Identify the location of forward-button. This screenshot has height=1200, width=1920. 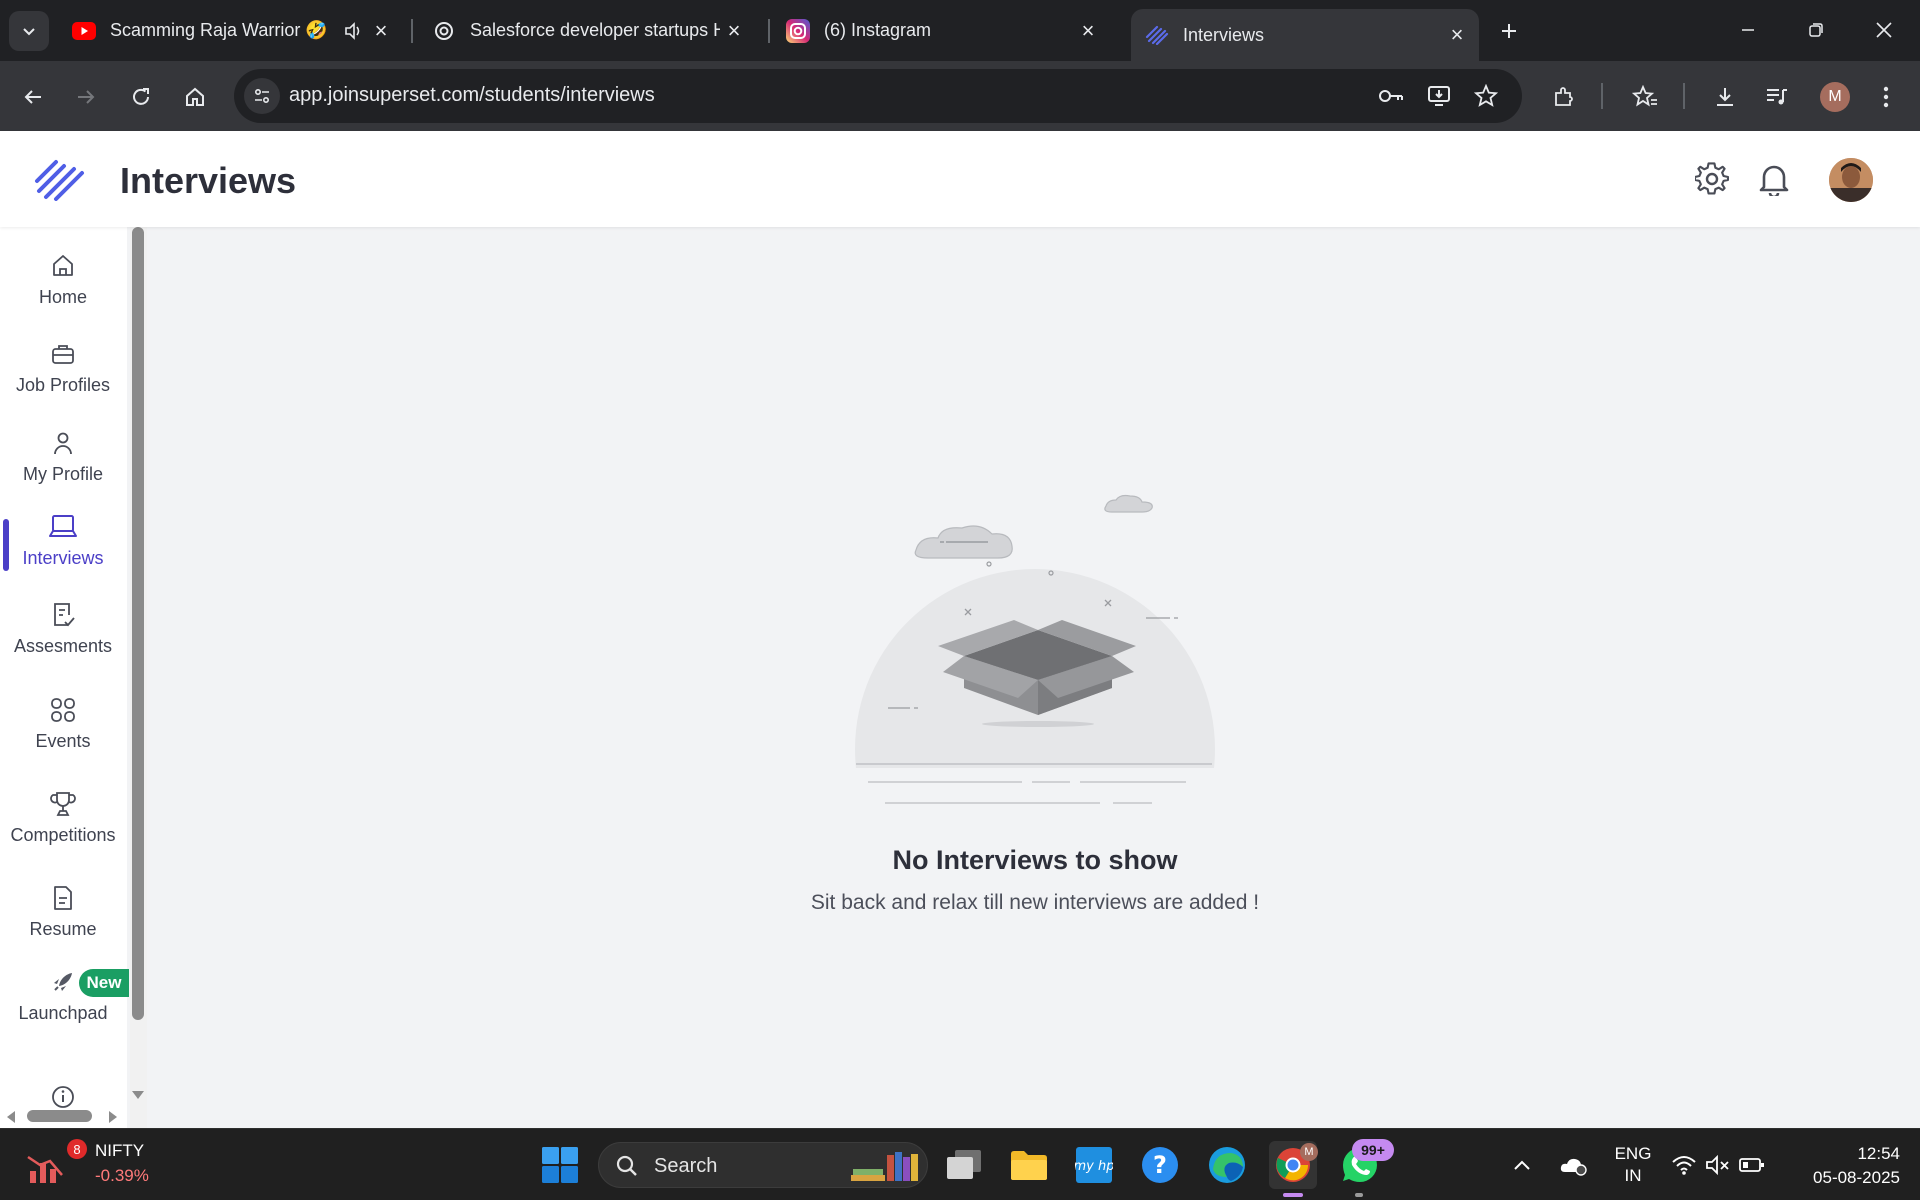
(86, 97).